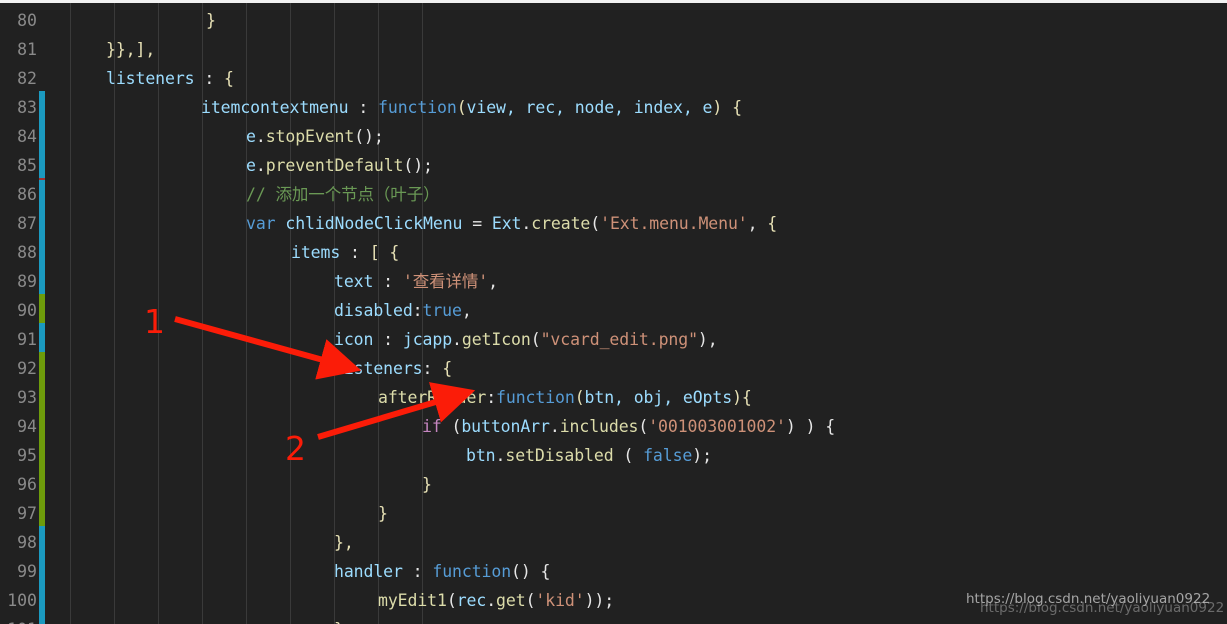 This screenshot has width=1227, height=624. Describe the element at coordinates (442, 310) in the screenshot. I see `code-token: true` at that location.